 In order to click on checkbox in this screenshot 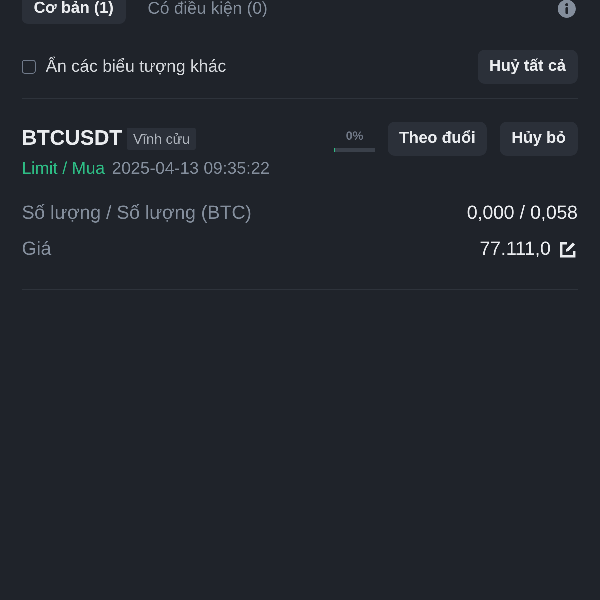, I will do `click(29, 67)`.